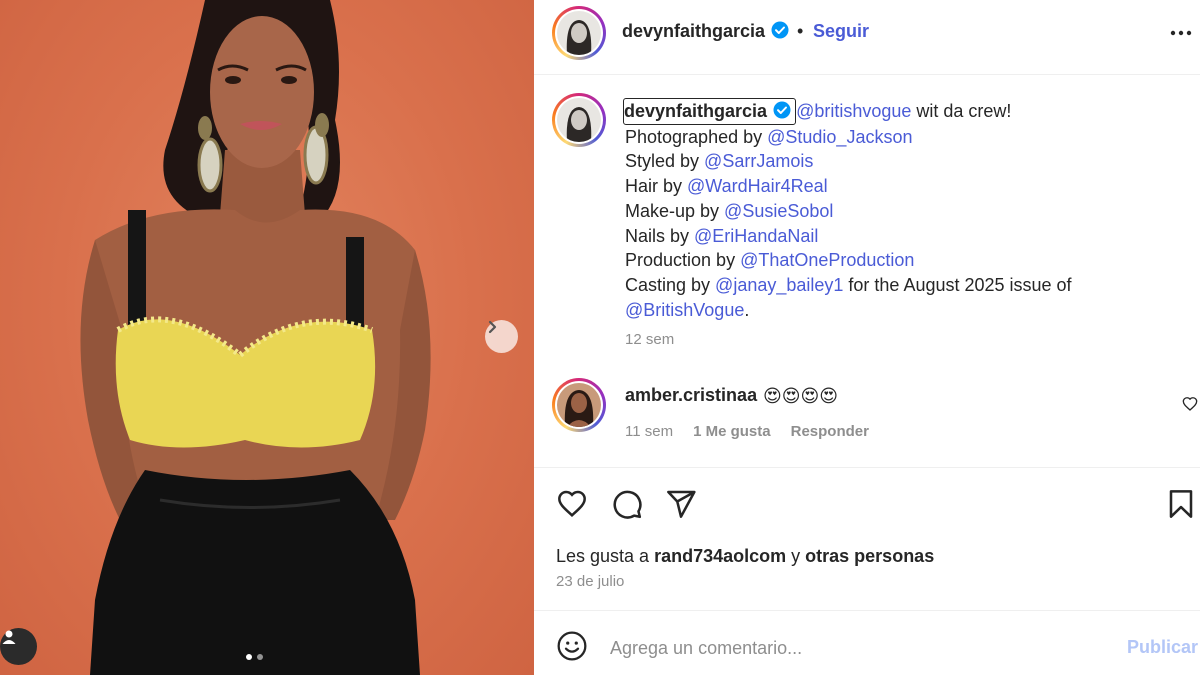 Image resolution: width=1200 pixels, height=675 pixels. What do you see at coordinates (665, 161) in the screenshot?
I see `credit-label: Styled by` at bounding box center [665, 161].